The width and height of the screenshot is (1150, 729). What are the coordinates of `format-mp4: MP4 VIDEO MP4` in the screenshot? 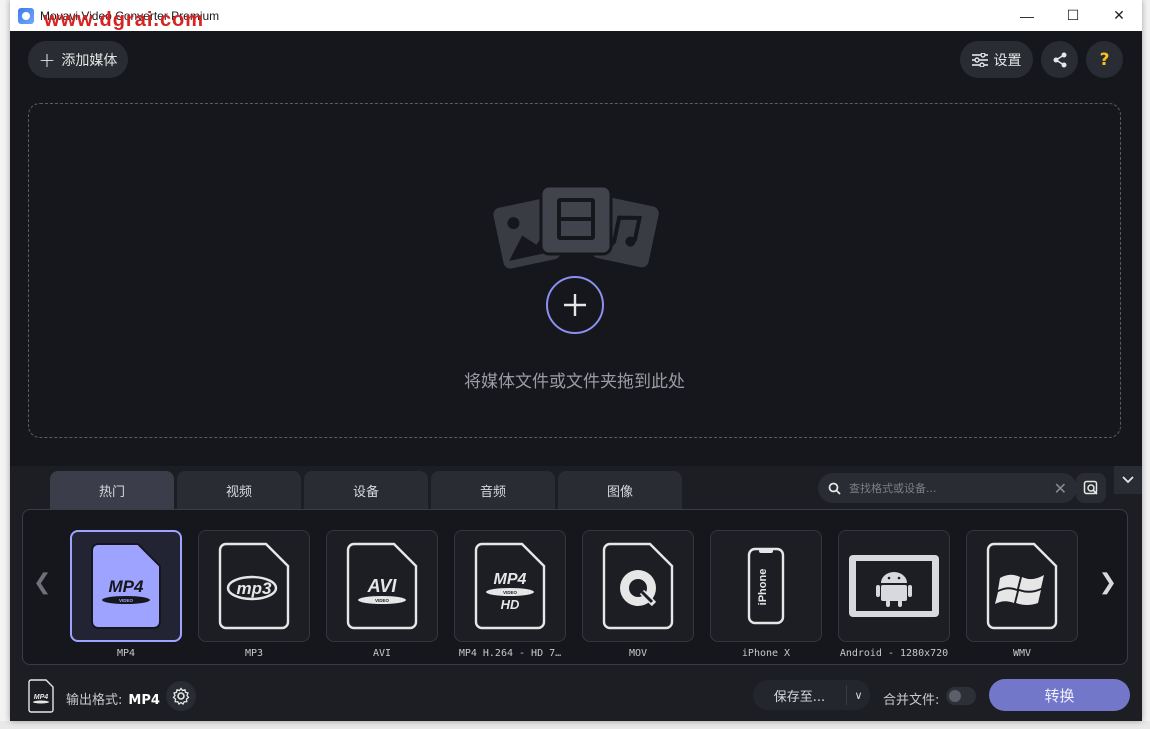 It's located at (126, 594).